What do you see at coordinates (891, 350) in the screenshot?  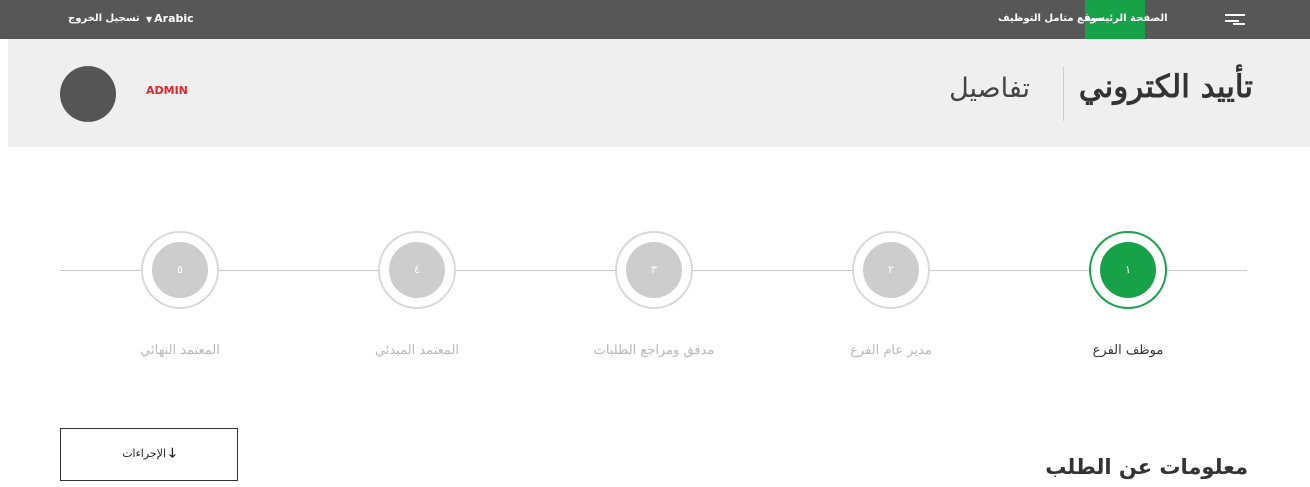 I see `step-2-label: مدير عام الفرع` at bounding box center [891, 350].